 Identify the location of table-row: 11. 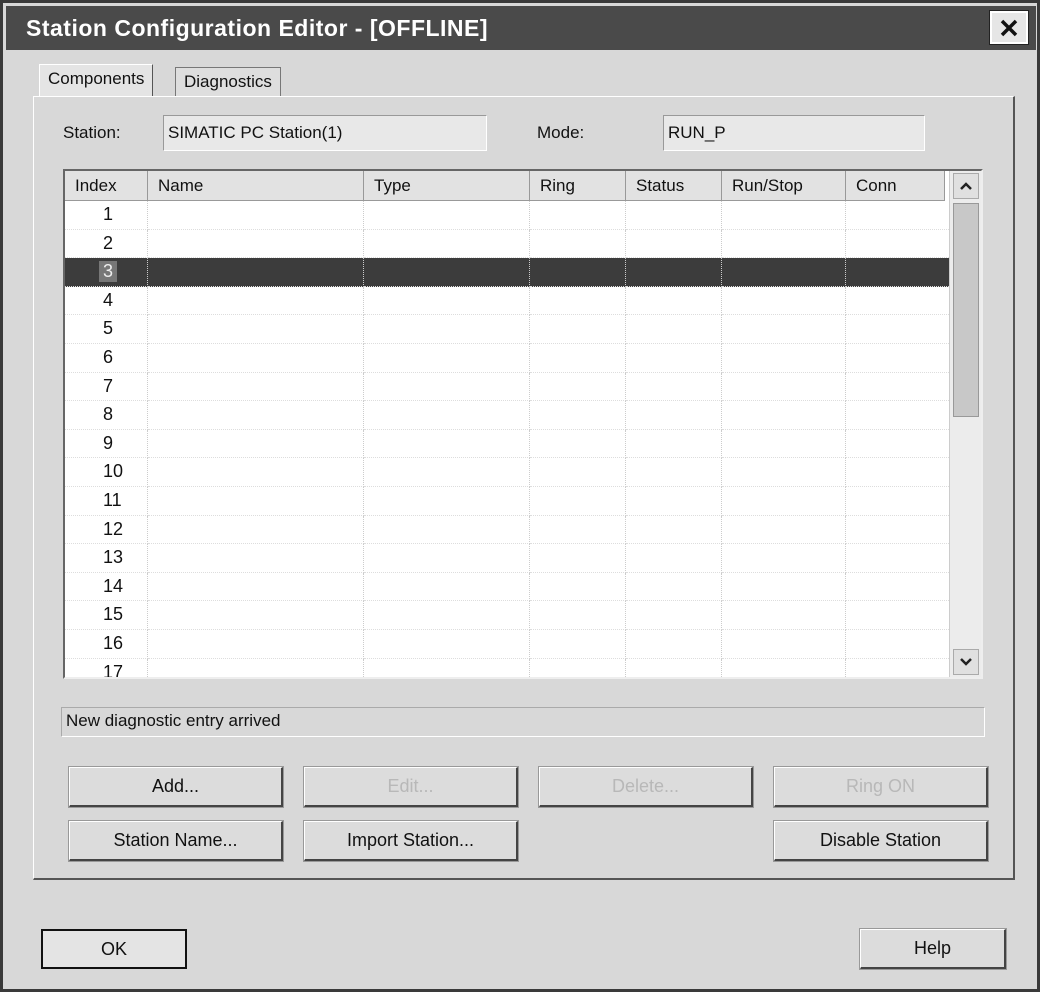
(508, 501).